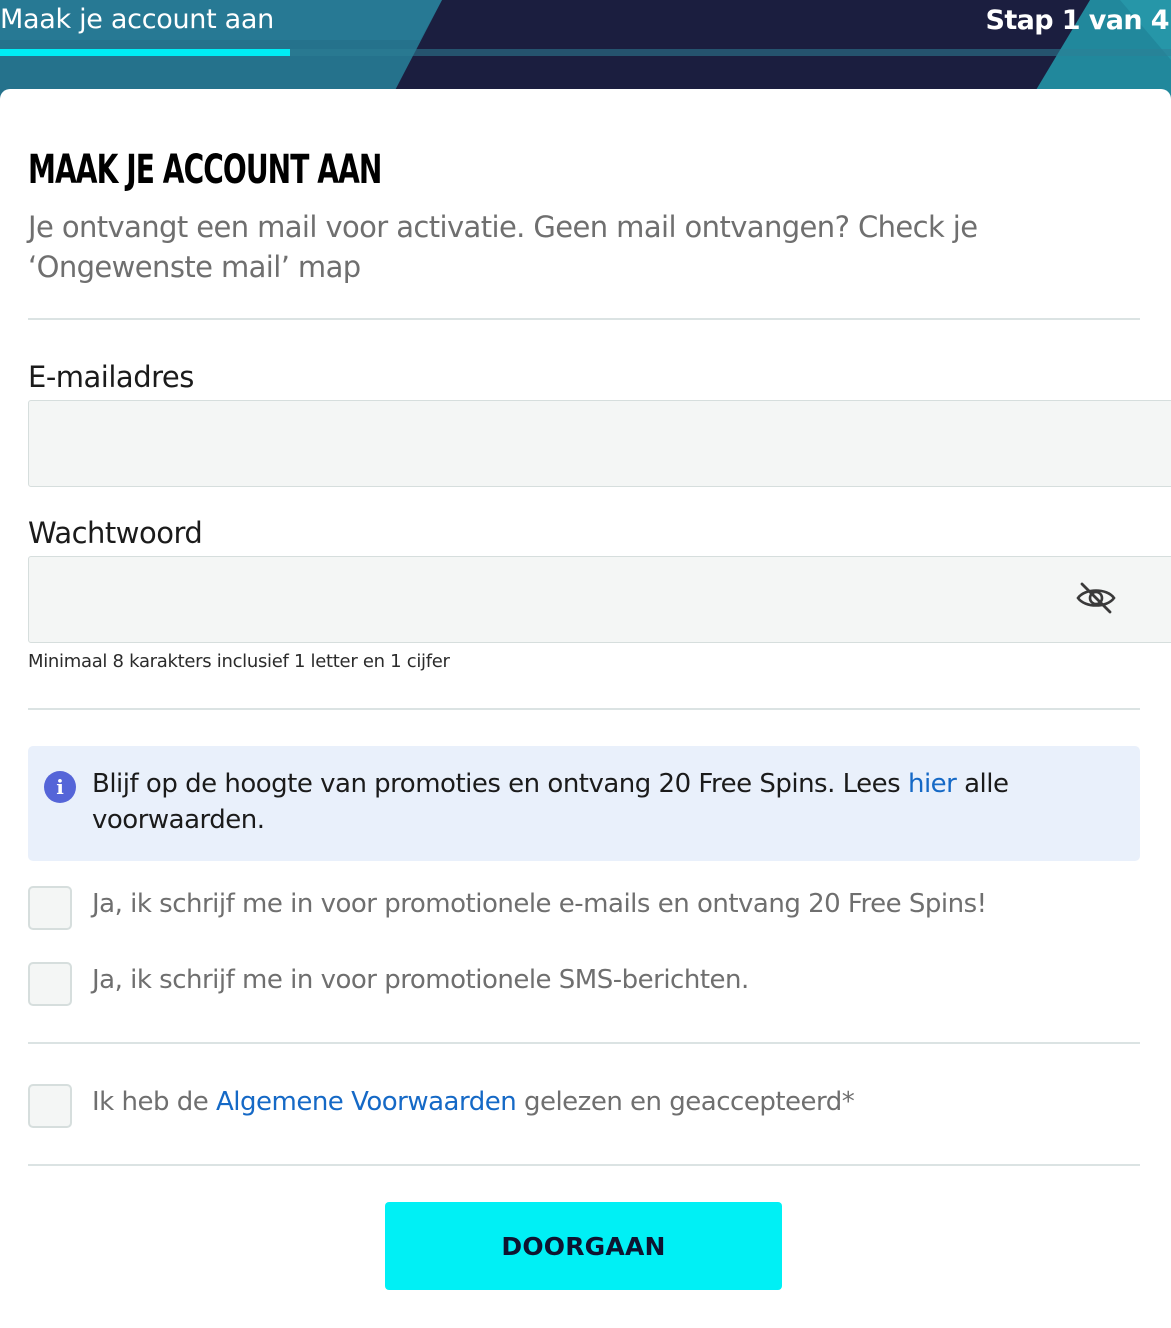  What do you see at coordinates (137, 19) in the screenshot?
I see `header-title: Maak je account aan` at bounding box center [137, 19].